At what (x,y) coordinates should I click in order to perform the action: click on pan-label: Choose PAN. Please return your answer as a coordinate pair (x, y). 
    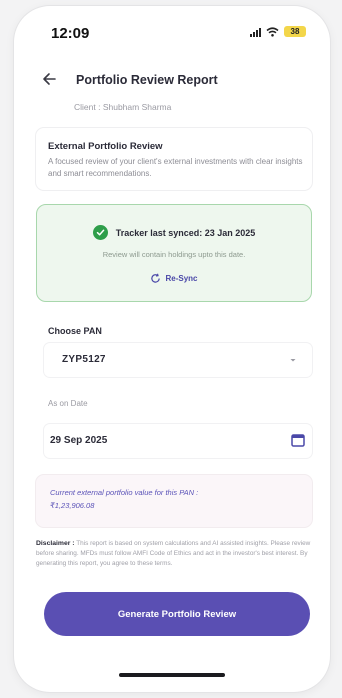
    Looking at the image, I should click on (75, 331).